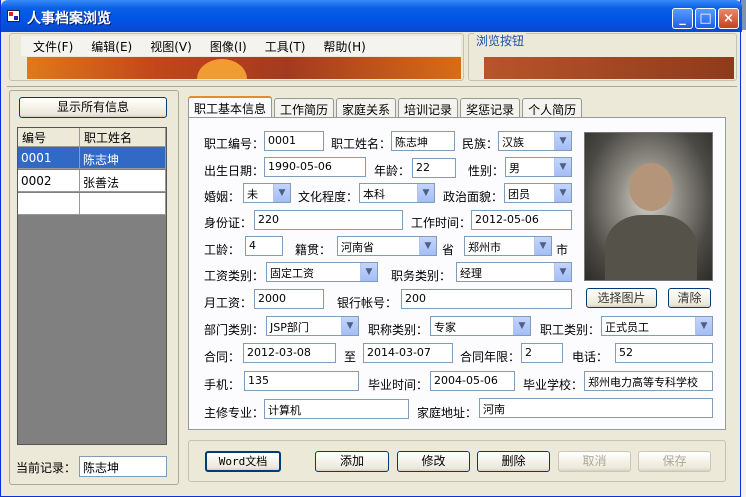  I want to click on school-field: 郑州电力高等专科学校, so click(648, 381).